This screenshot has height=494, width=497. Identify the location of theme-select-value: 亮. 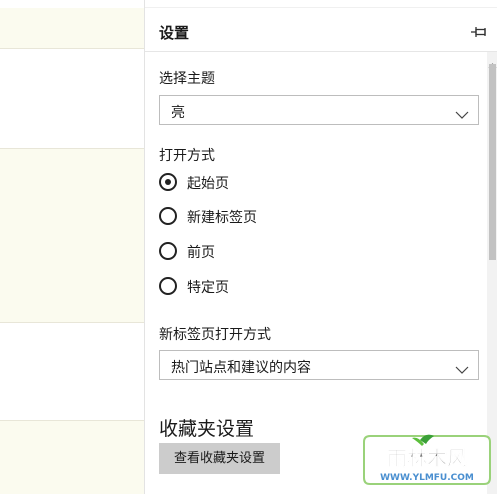
(178, 113).